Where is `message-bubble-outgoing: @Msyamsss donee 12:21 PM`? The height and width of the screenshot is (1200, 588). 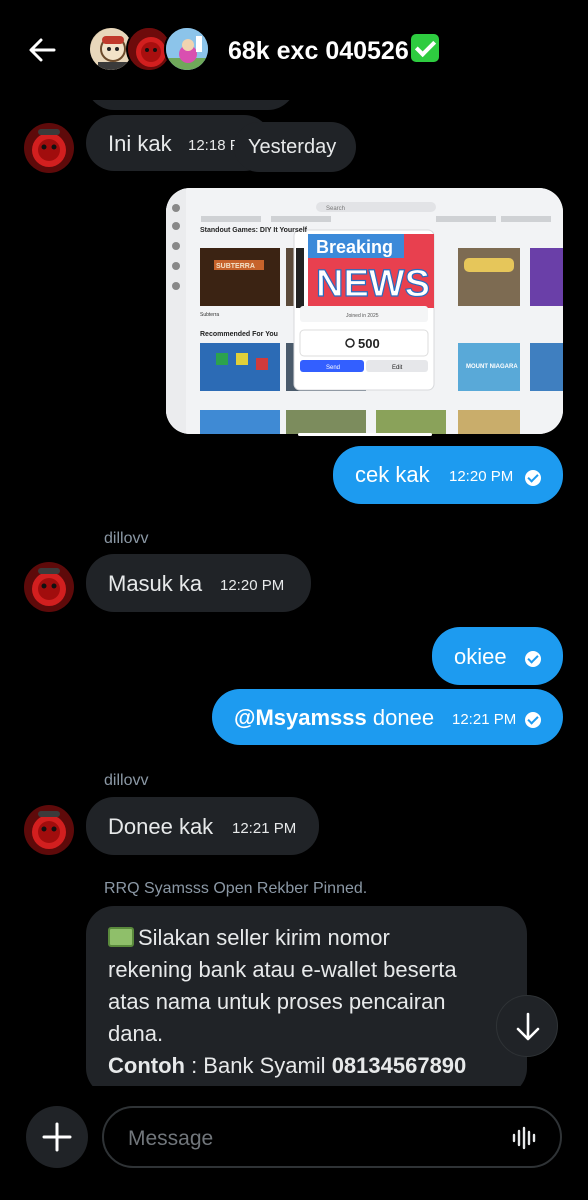 message-bubble-outgoing: @Msyamsss donee 12:21 PM is located at coordinates (387, 717).